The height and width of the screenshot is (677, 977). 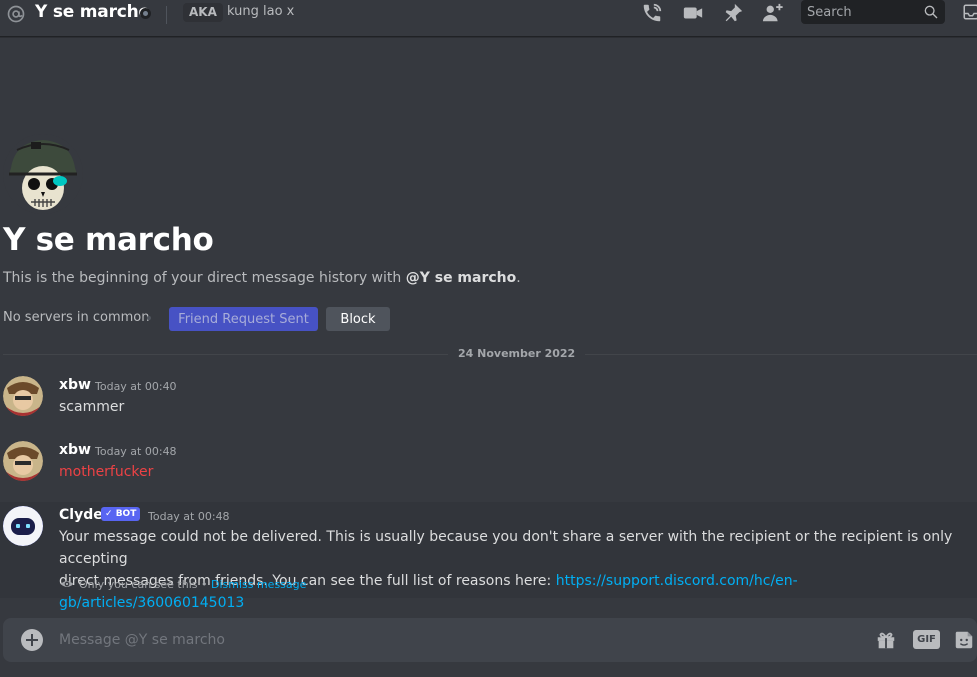 I want to click on block-button: Block, so click(x=358, y=319).